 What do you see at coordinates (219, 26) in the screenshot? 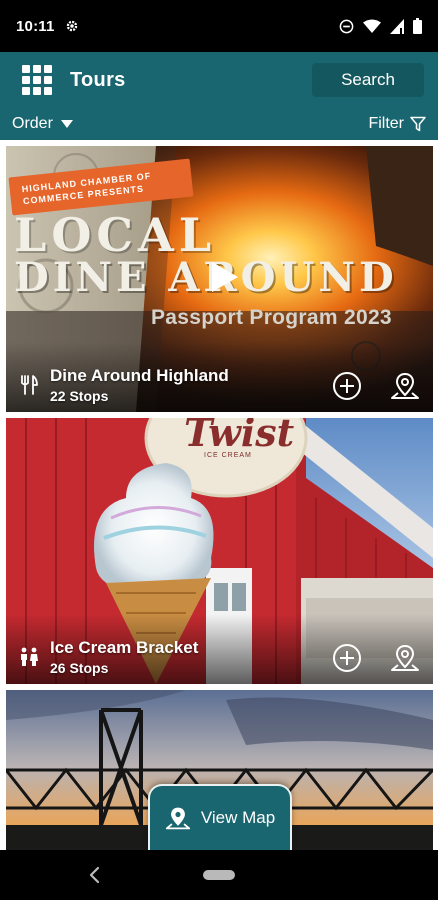
I see `status-bar: 10:11` at bounding box center [219, 26].